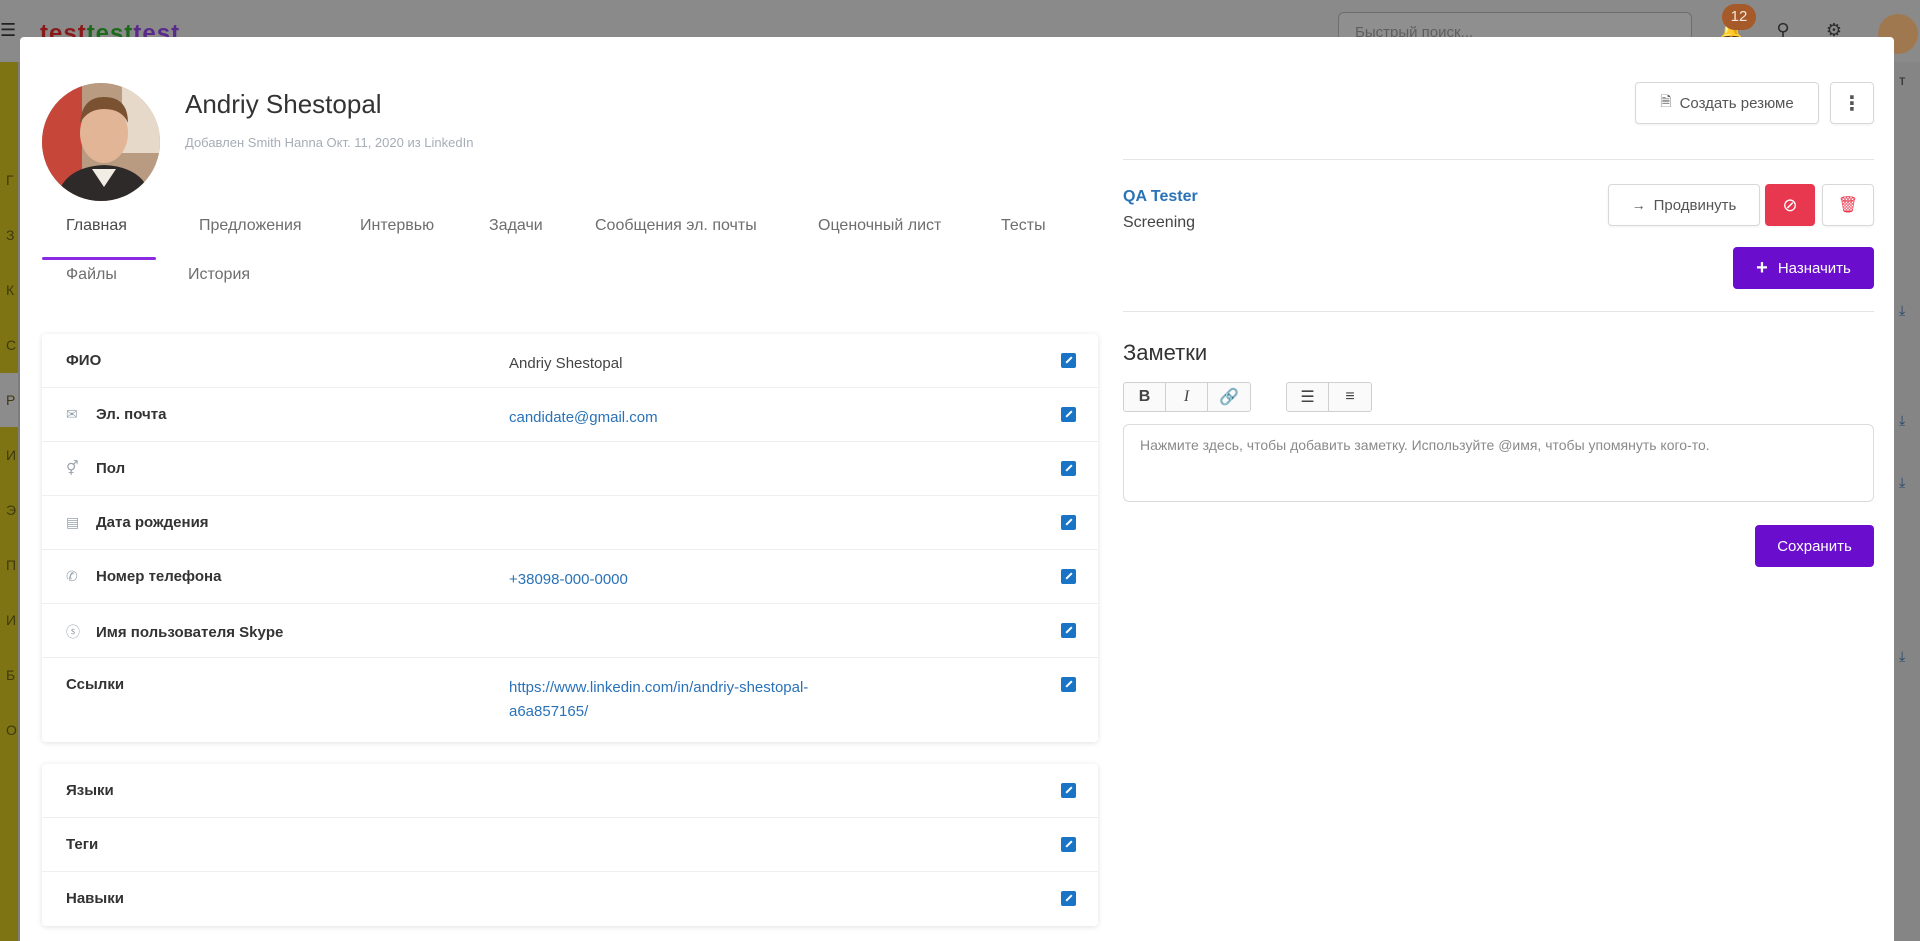 The height and width of the screenshot is (941, 1920). Describe the element at coordinates (570, 631) in the screenshot. I see `field-row-skype: ⓢ Имя пользователя Skype` at that location.